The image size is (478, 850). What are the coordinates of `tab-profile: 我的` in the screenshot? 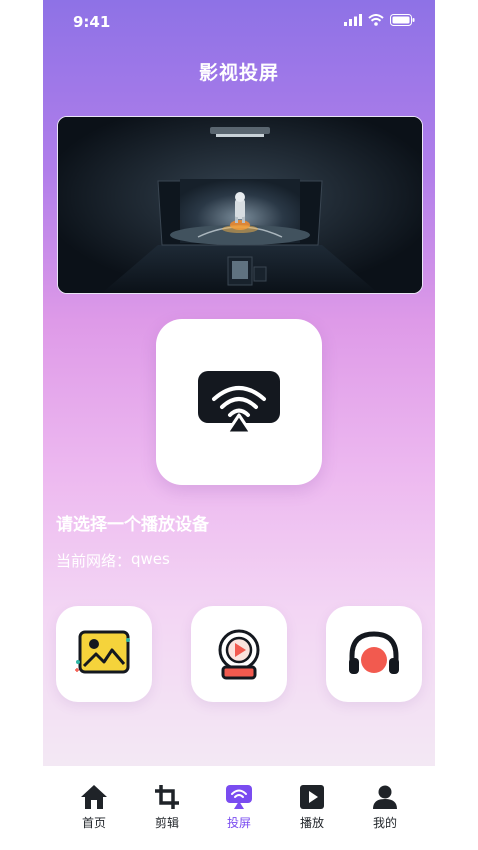 It's located at (385, 807).